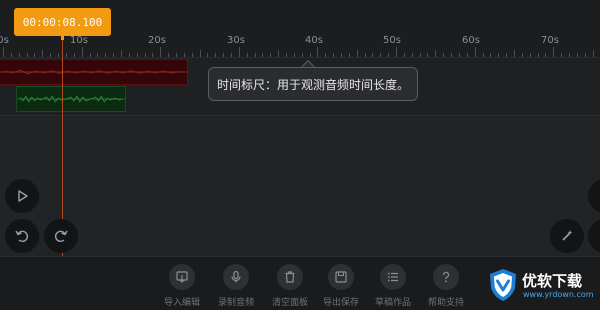  Describe the element at coordinates (182, 277) in the screenshot. I see `import-icon` at that location.